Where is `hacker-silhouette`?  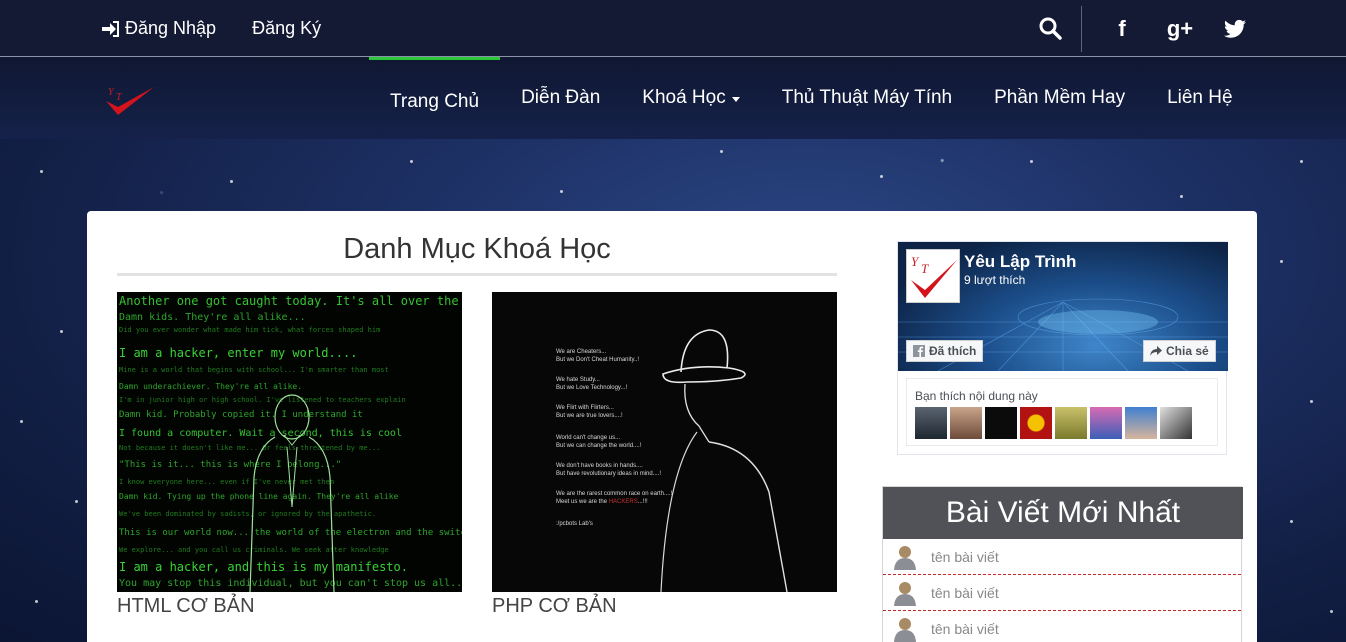 hacker-silhouette is located at coordinates (292, 493).